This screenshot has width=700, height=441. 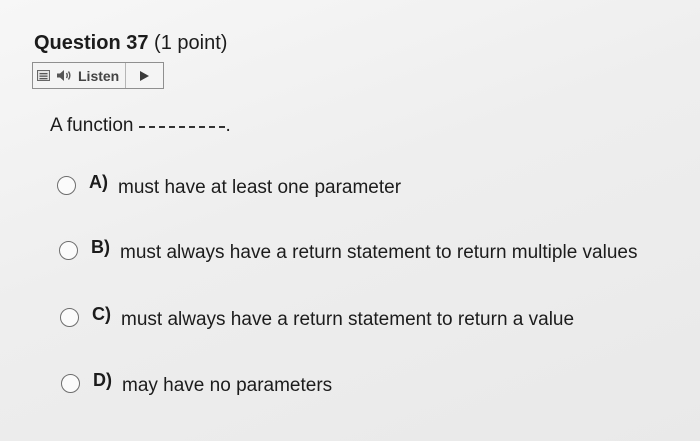 What do you see at coordinates (260, 187) in the screenshot?
I see `option-text: must have at least one parameter` at bounding box center [260, 187].